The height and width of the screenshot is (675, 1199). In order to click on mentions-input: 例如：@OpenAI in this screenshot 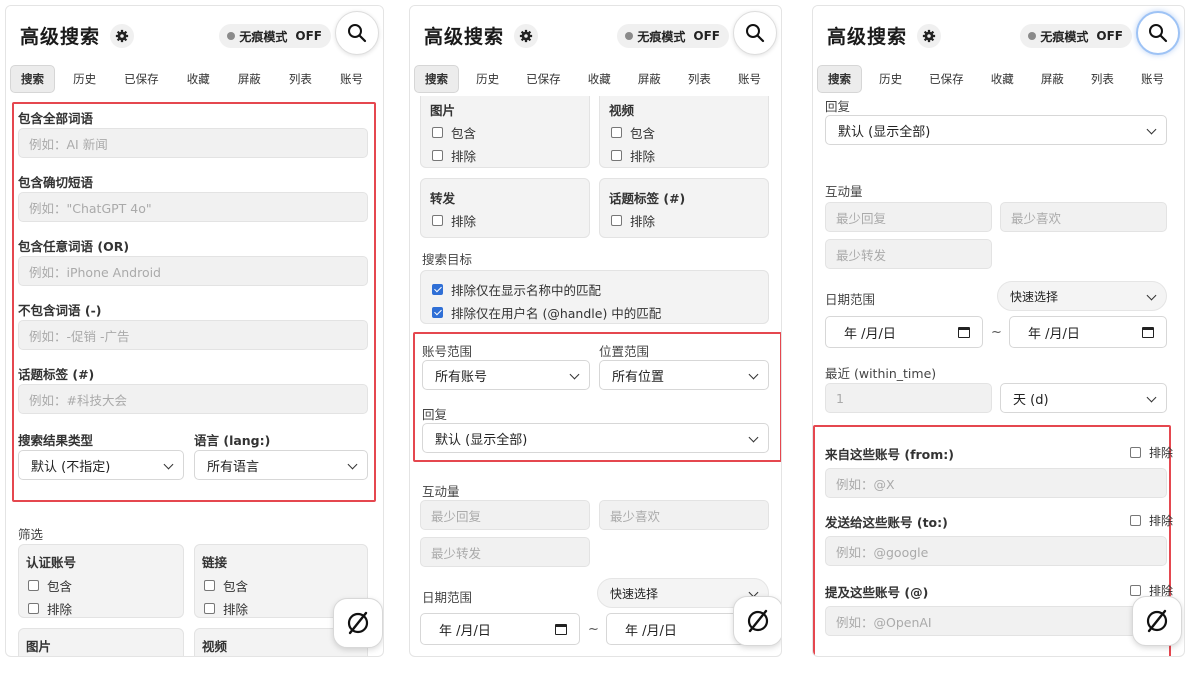, I will do `click(996, 621)`.